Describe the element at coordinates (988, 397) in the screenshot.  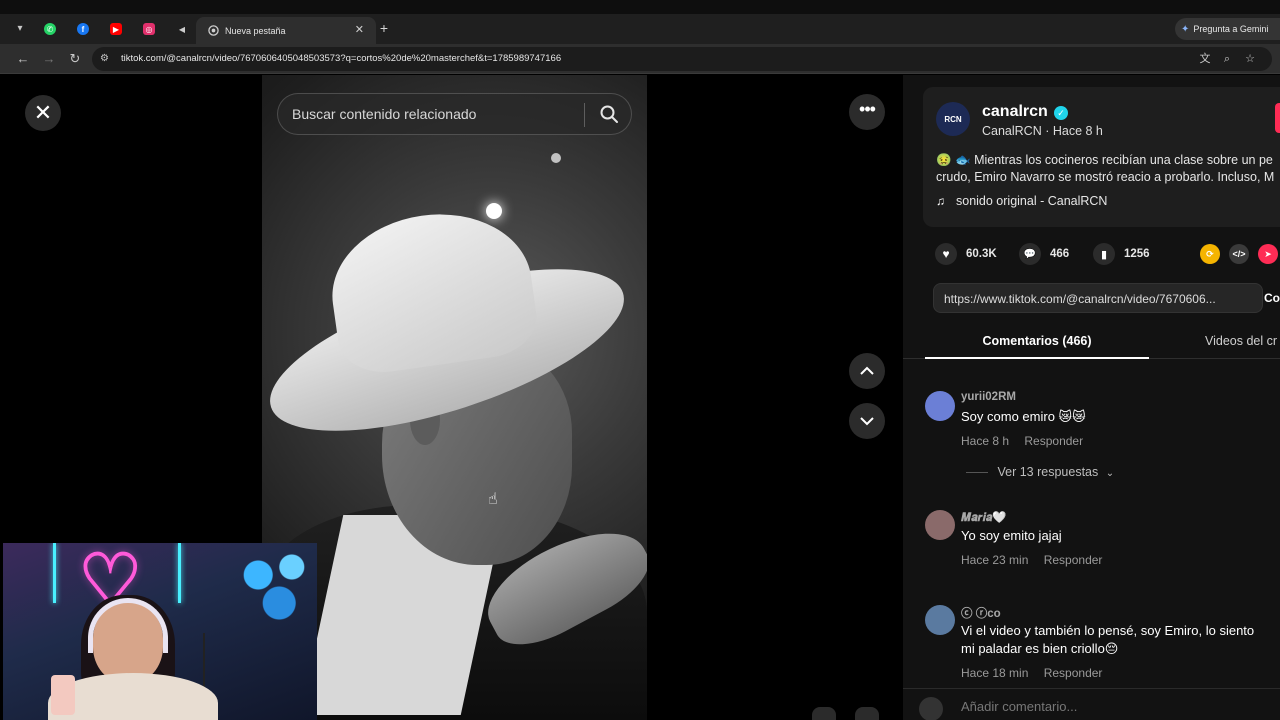
I see `comment-username: yurii02RM` at that location.